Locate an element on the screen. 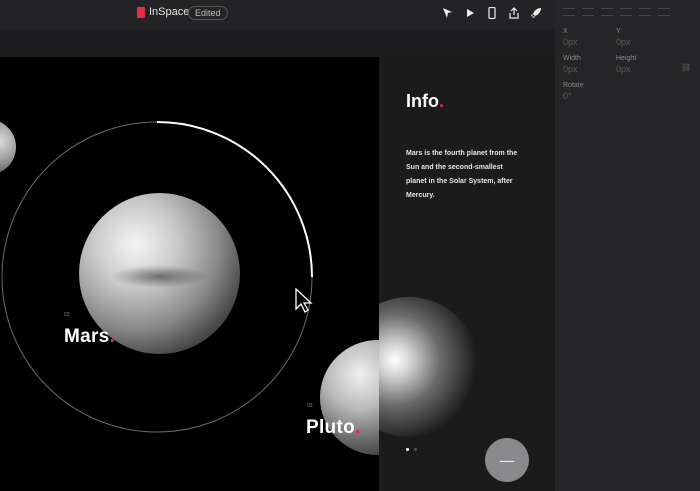 The image size is (700, 491). x-field: 0px is located at coordinates (570, 42).